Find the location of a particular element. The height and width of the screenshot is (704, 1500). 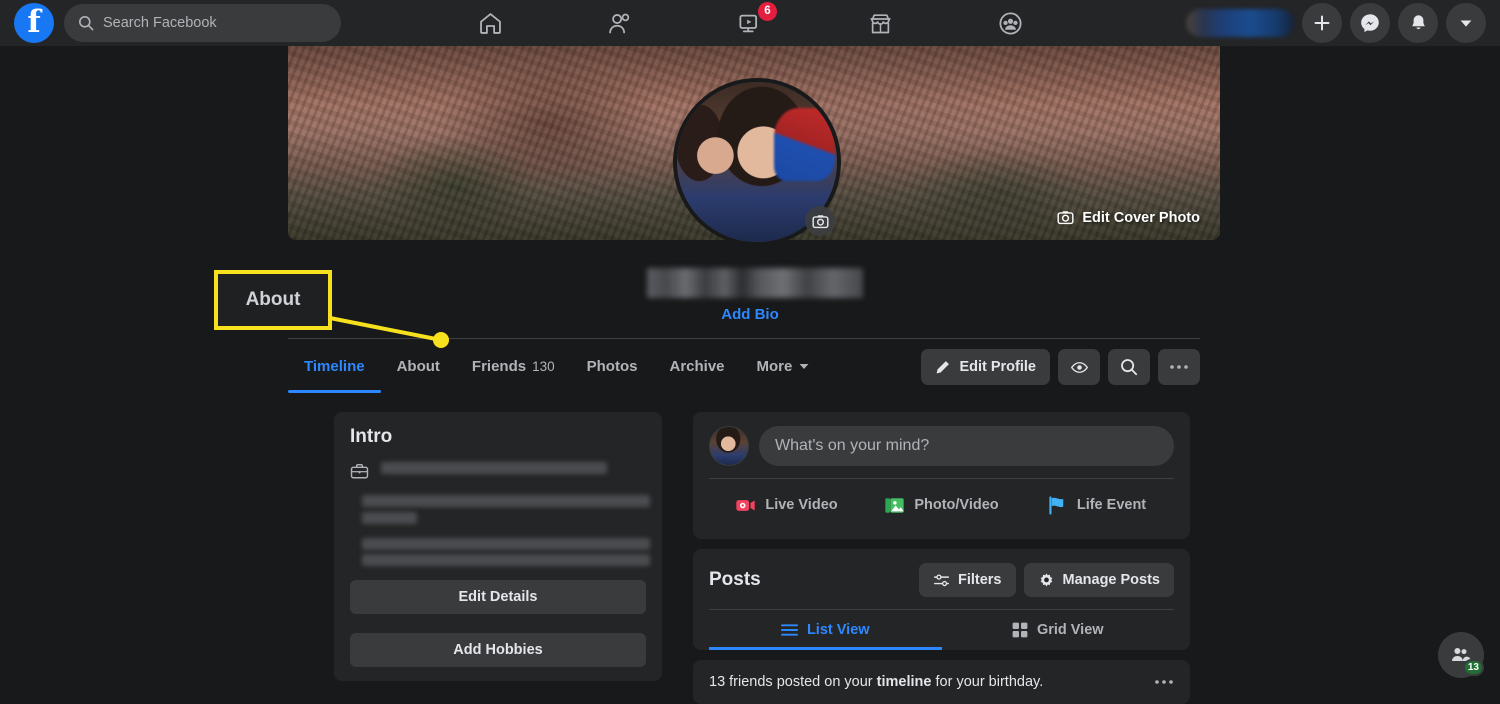

view-as-button is located at coordinates (1079, 367).